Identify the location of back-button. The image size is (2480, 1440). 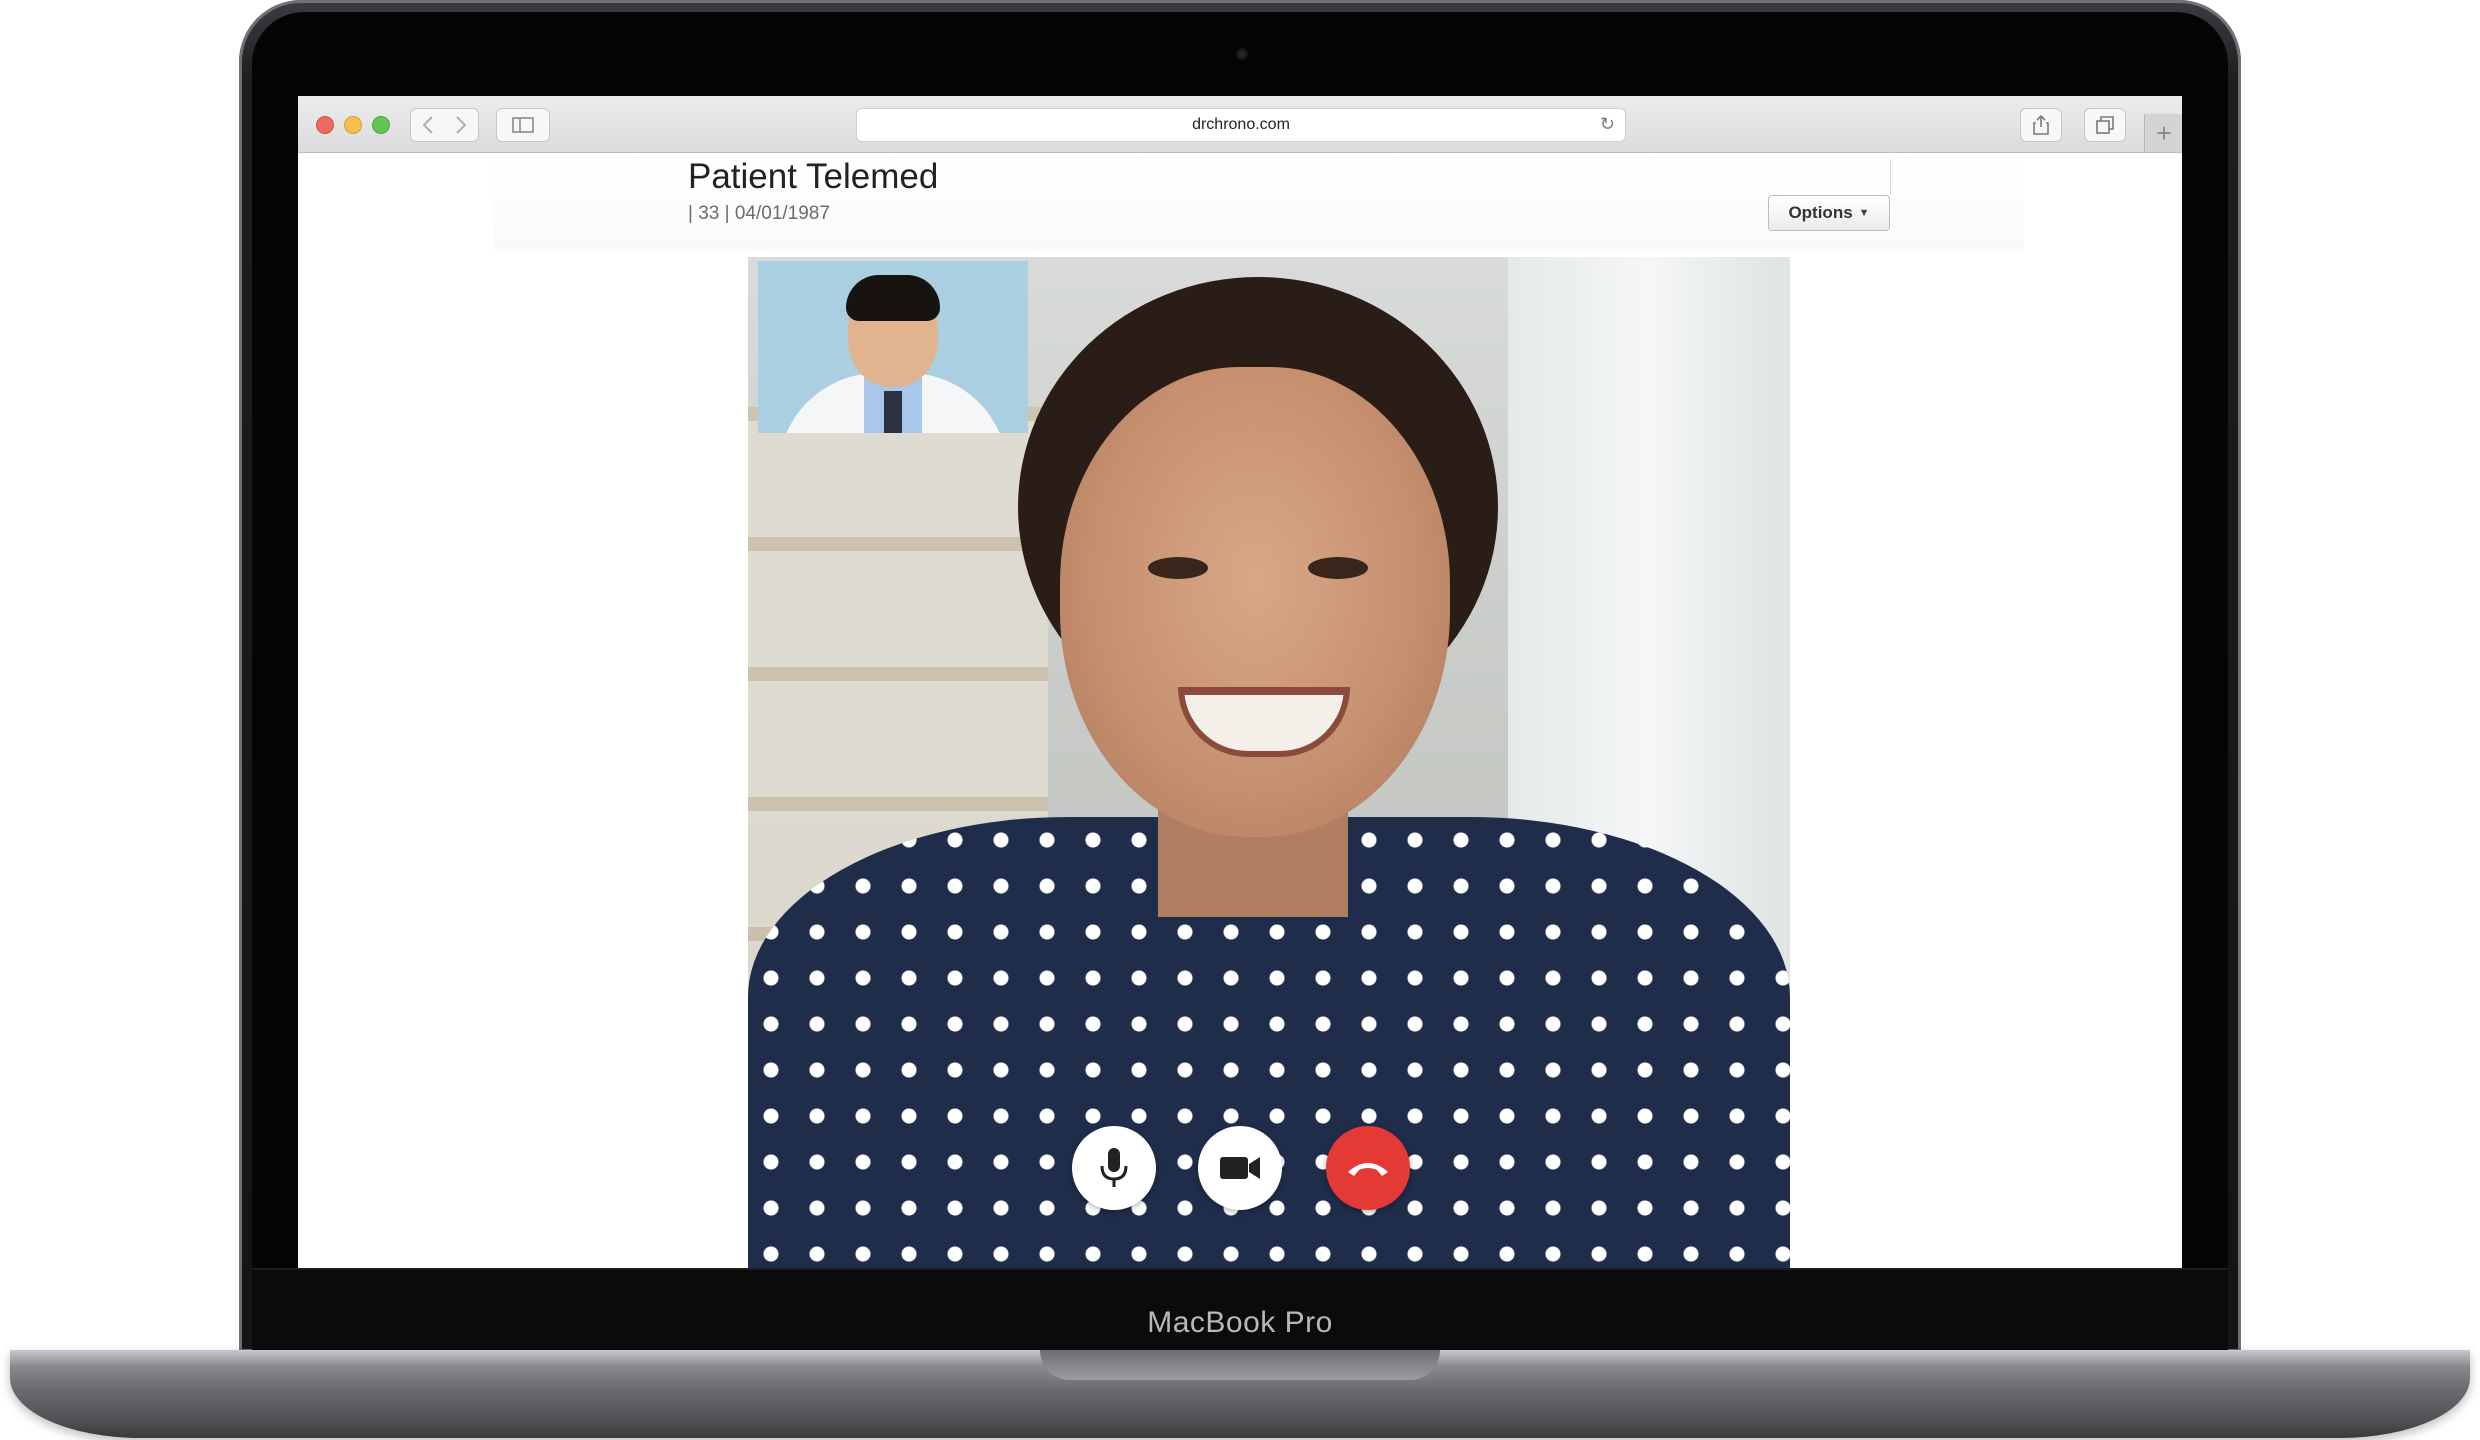
(428, 125).